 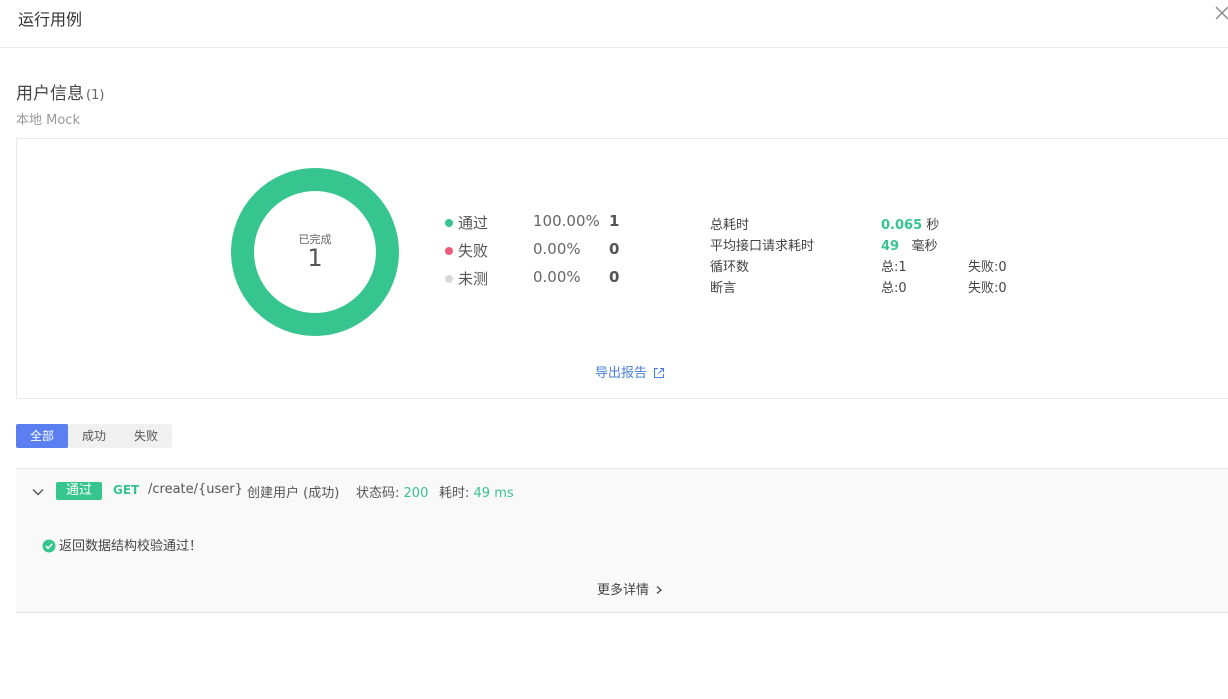 What do you see at coordinates (987, 267) in the screenshot?
I see `loops-failed: 失败:0` at bounding box center [987, 267].